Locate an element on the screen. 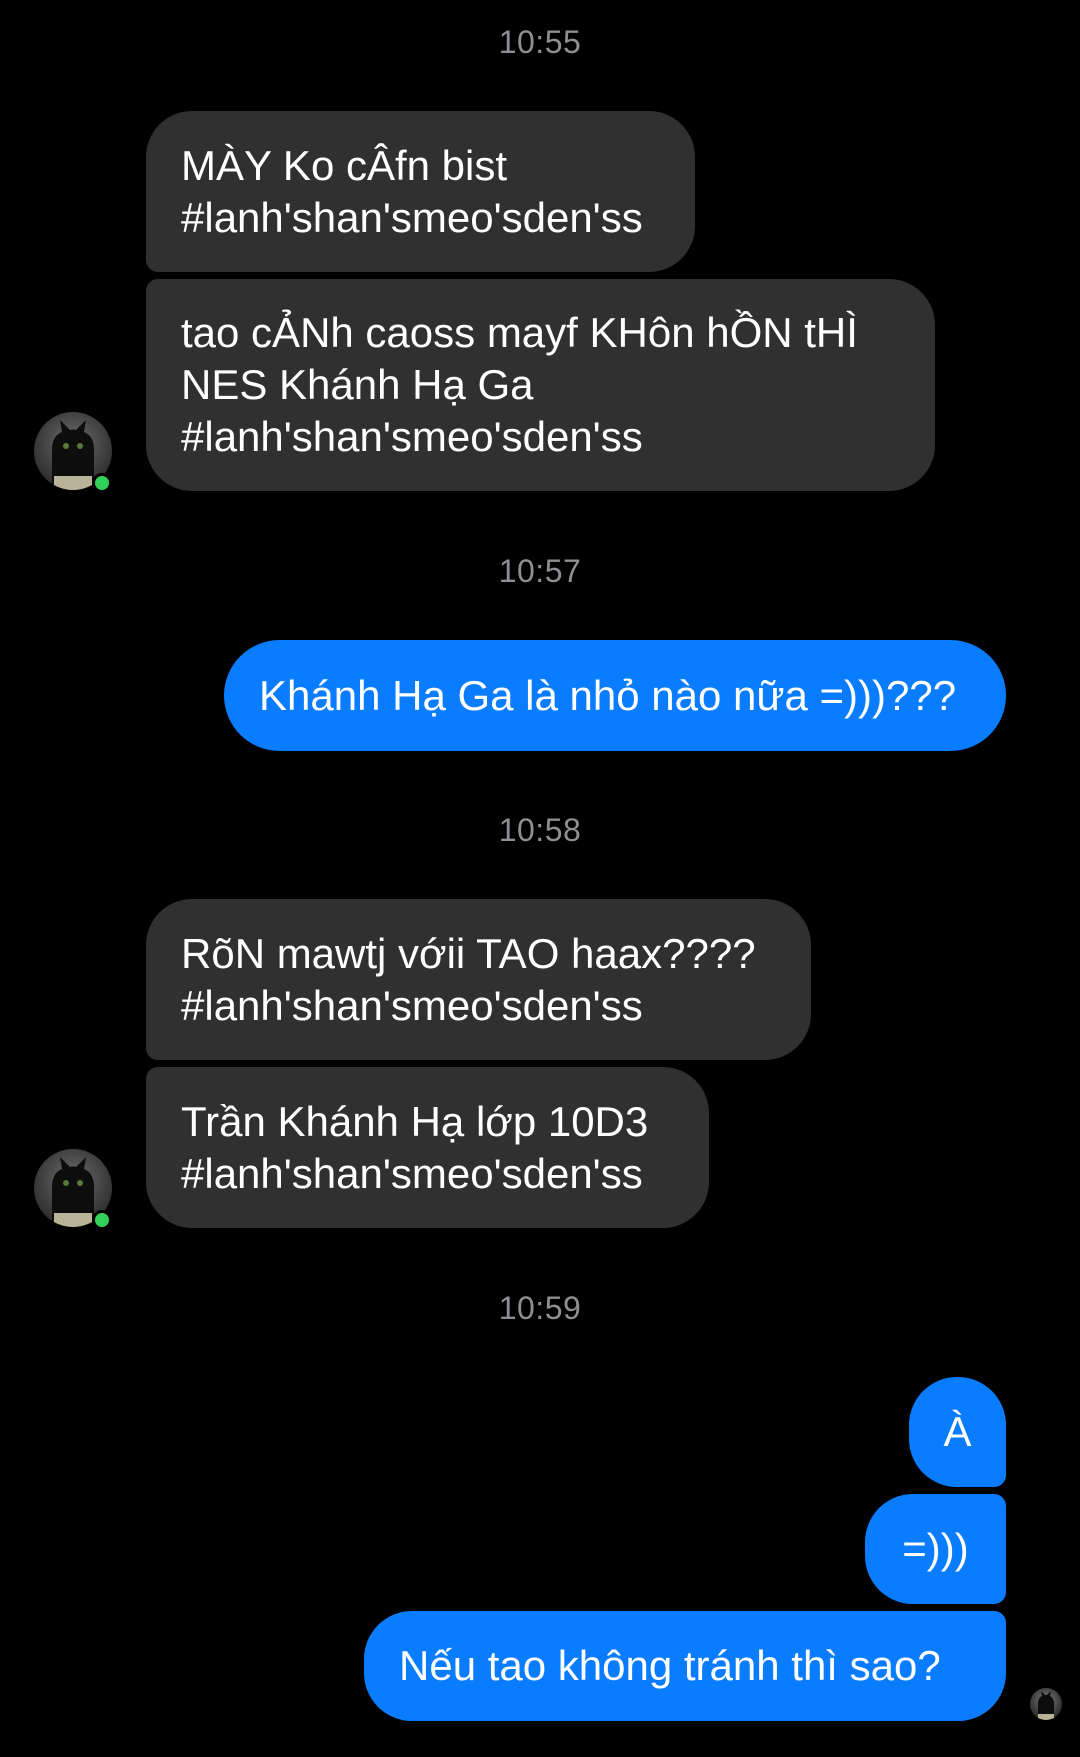 The image size is (1080, 1757). timestamp: 10:57 is located at coordinates (540, 571).